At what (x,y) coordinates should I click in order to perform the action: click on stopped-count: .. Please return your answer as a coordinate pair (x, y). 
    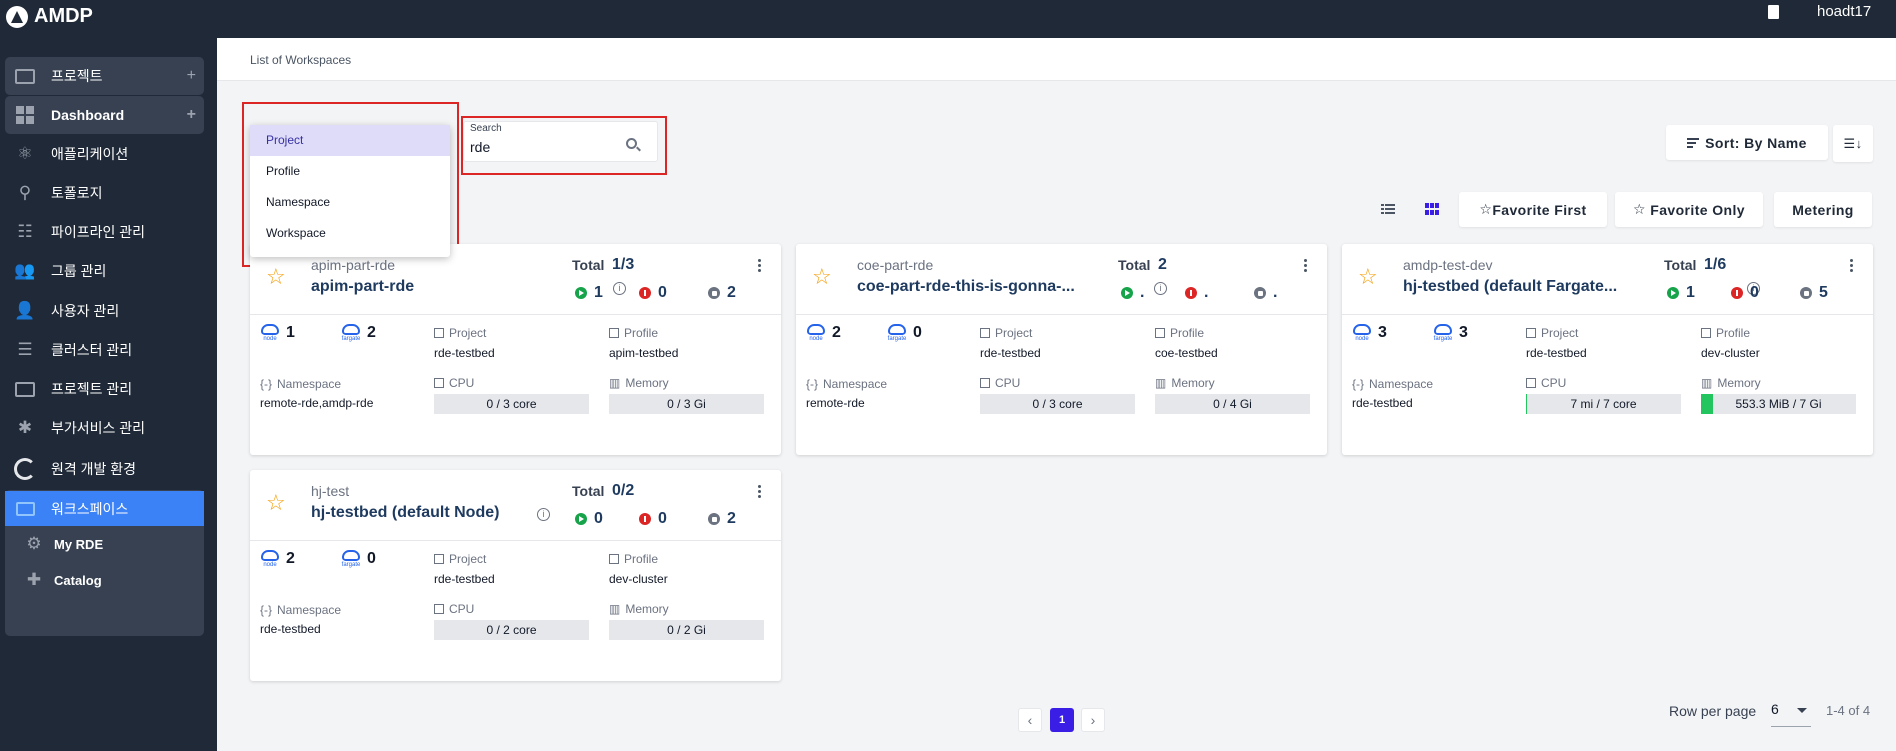
    Looking at the image, I should click on (1265, 293).